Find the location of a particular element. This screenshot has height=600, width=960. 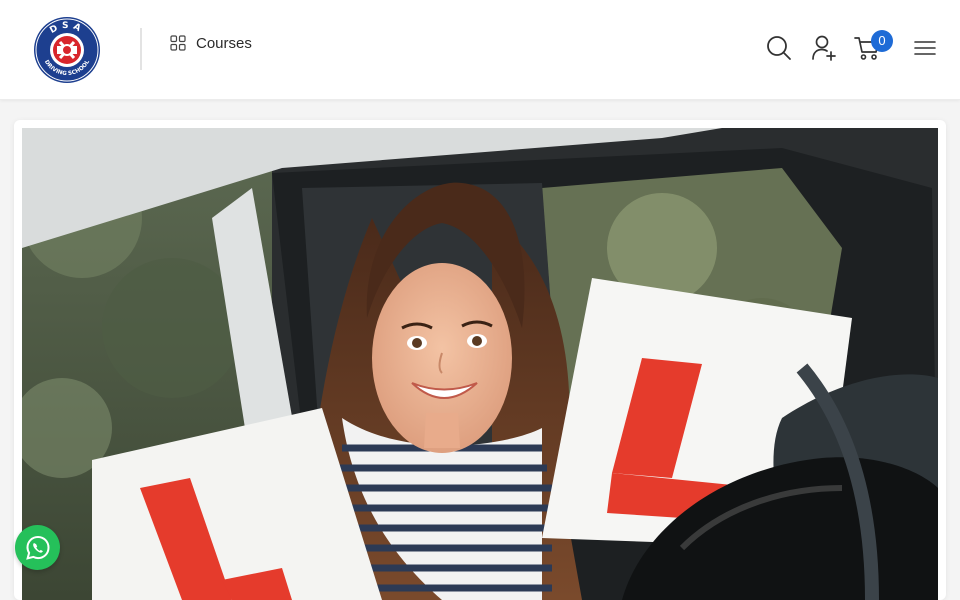

whatsapp-icon is located at coordinates (37, 547).